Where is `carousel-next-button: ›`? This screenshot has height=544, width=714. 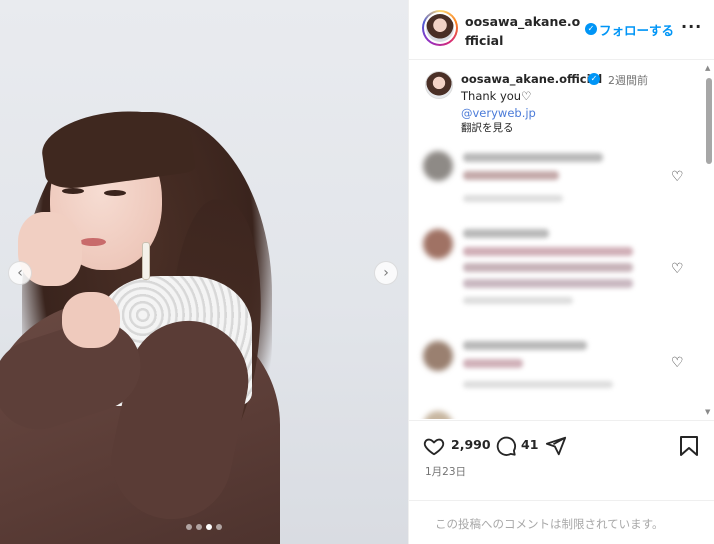
carousel-next-button: › is located at coordinates (386, 273).